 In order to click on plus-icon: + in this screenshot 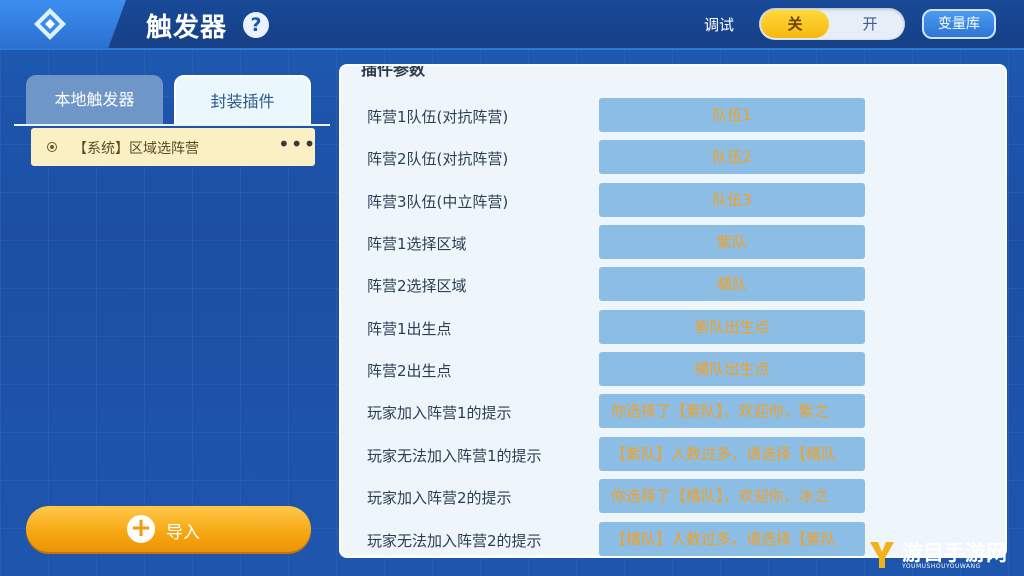, I will do `click(141, 529)`.